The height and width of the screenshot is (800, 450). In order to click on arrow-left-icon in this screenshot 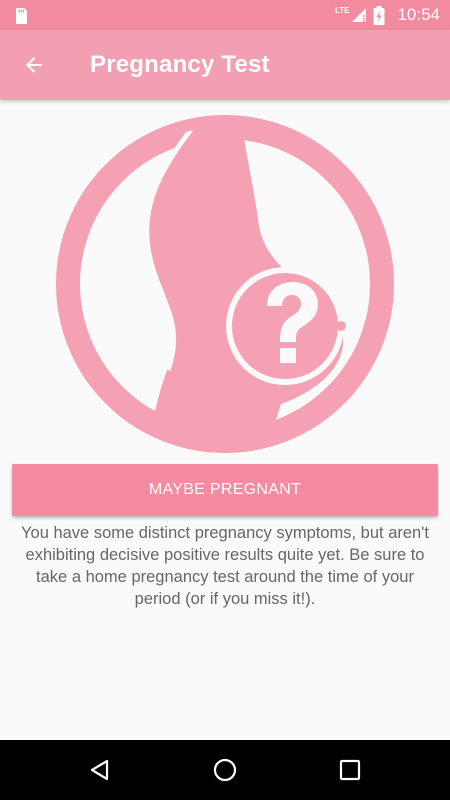, I will do `click(34, 65)`.